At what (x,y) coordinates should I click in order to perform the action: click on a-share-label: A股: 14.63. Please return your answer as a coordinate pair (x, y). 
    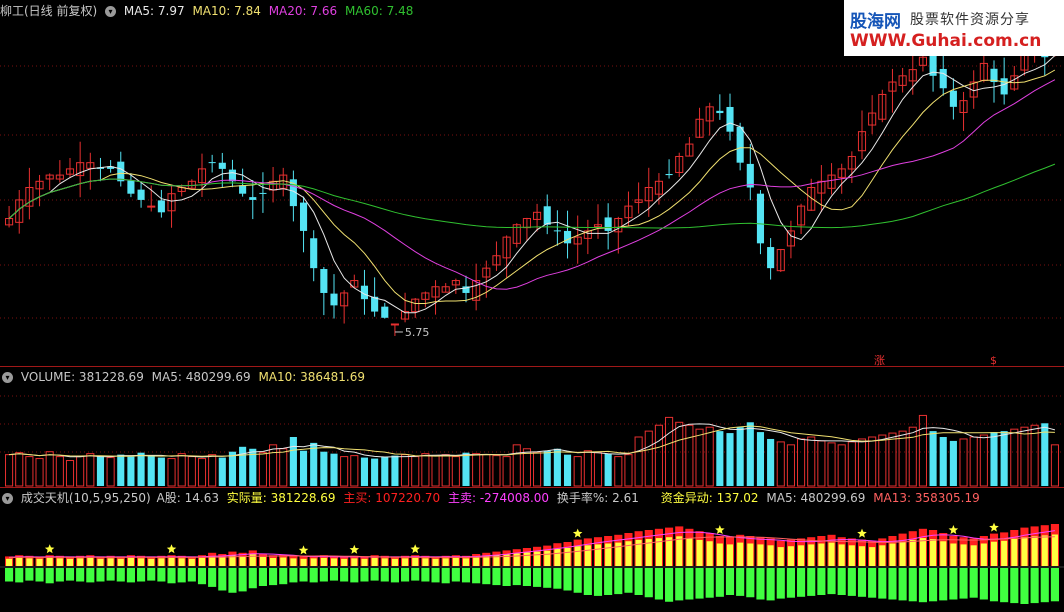
    Looking at the image, I should click on (187, 498).